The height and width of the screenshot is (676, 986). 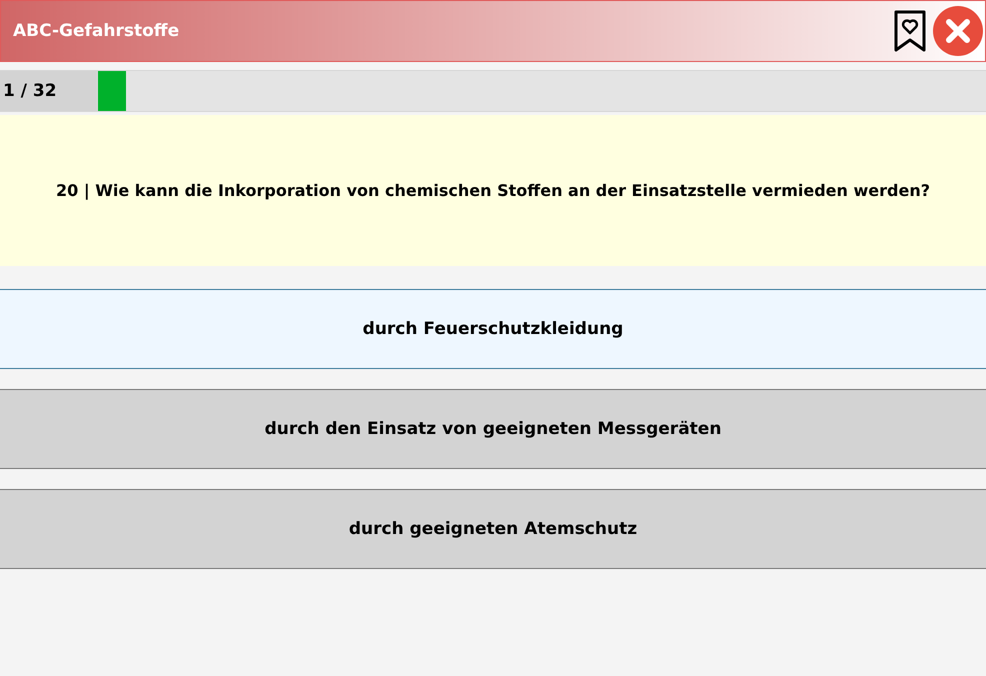 What do you see at coordinates (493, 529) in the screenshot?
I see `answer-option: durch geeigneten Atemschutz` at bounding box center [493, 529].